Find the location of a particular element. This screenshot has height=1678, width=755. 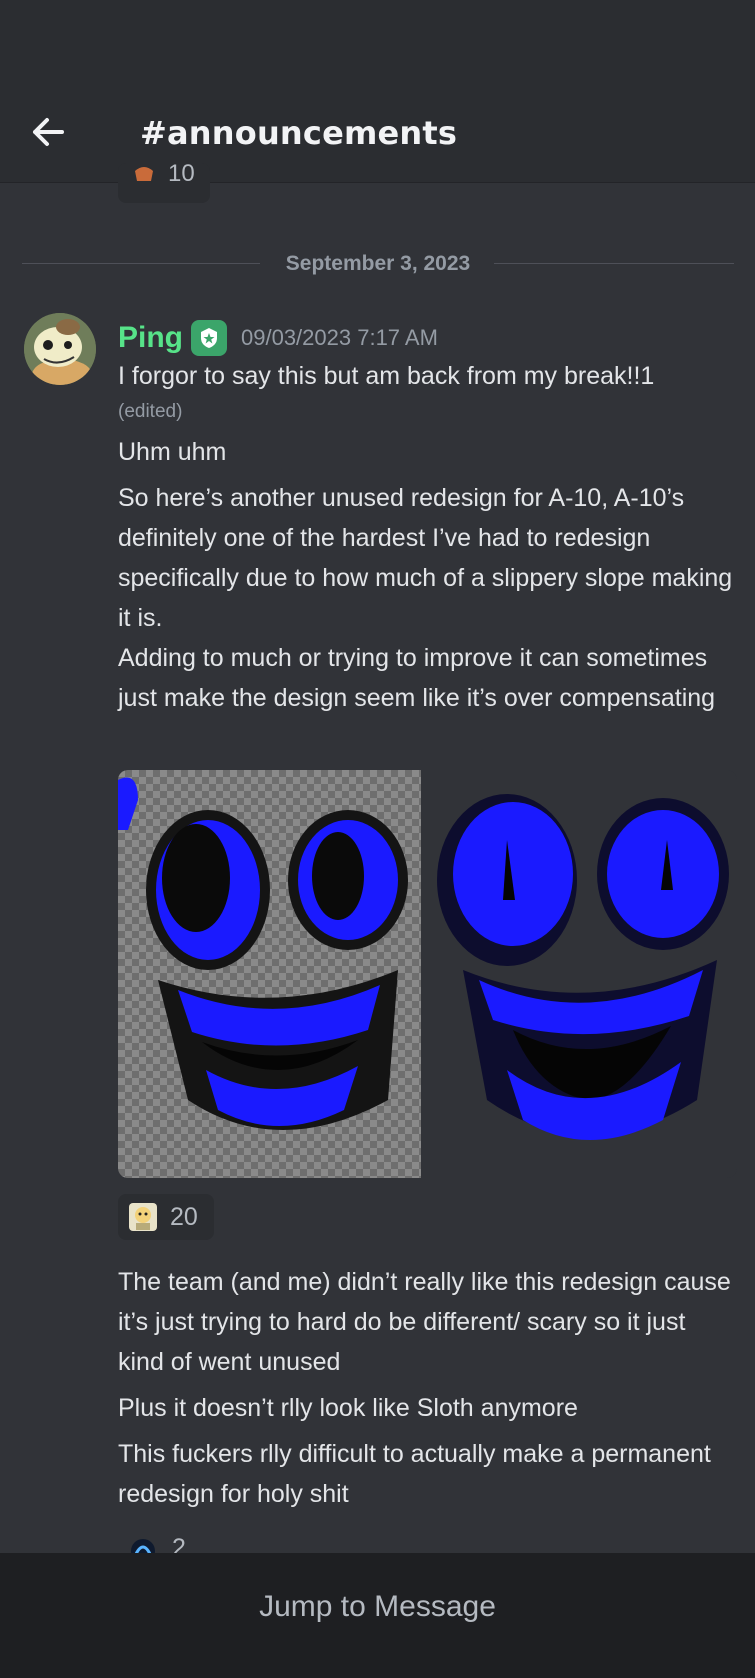

username: Ping is located at coordinates (150, 338).